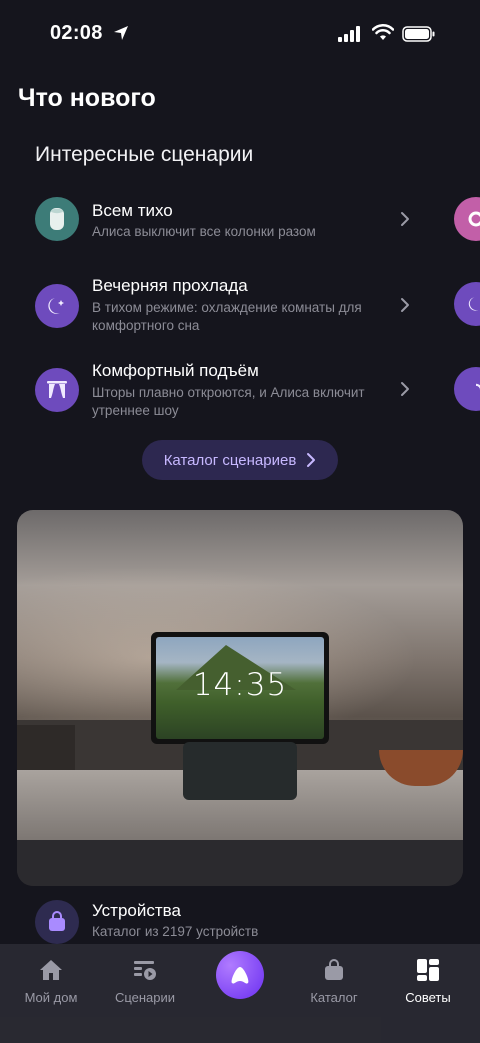 Image resolution: width=480 pixels, height=1043 pixels. What do you see at coordinates (51, 997) in the screenshot?
I see `tab-label: Мой дом` at bounding box center [51, 997].